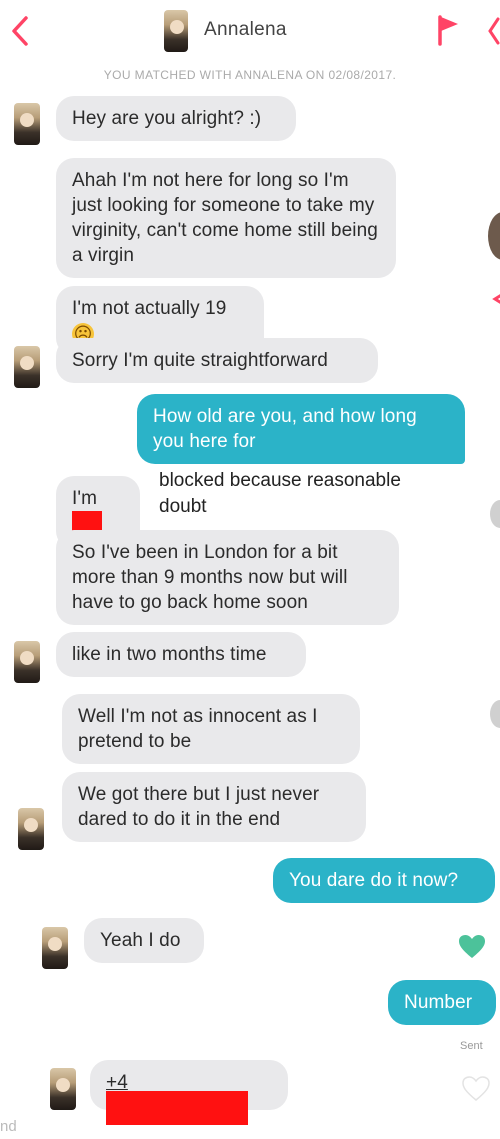 This screenshot has width=500, height=1139. I want to click on report-flag-button, so click(448, 30).